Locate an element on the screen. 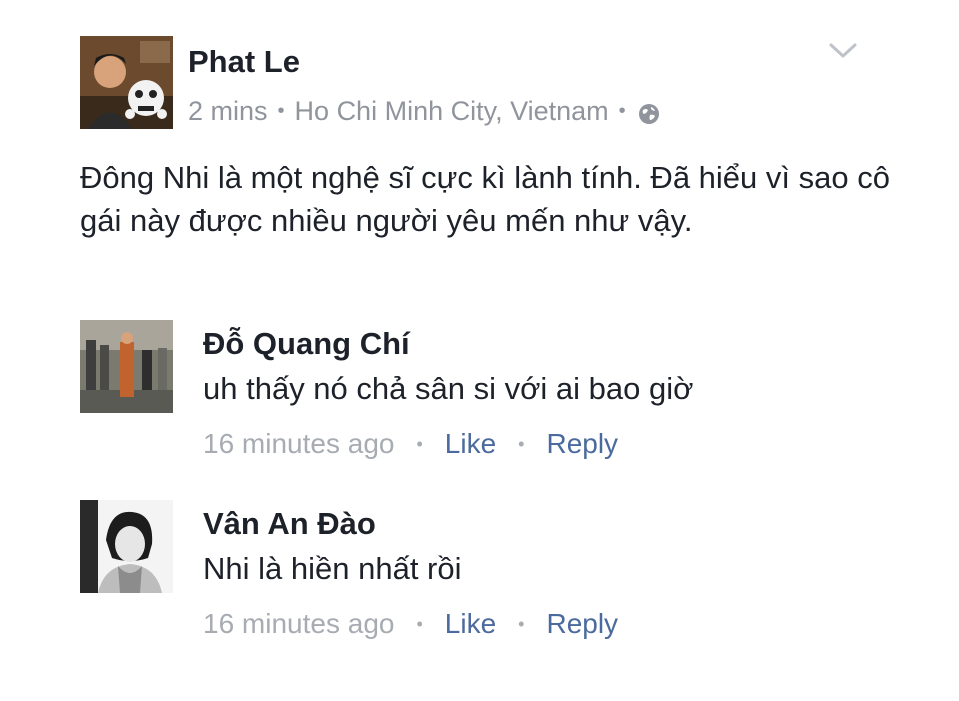  post-time: 2 mins is located at coordinates (228, 111).